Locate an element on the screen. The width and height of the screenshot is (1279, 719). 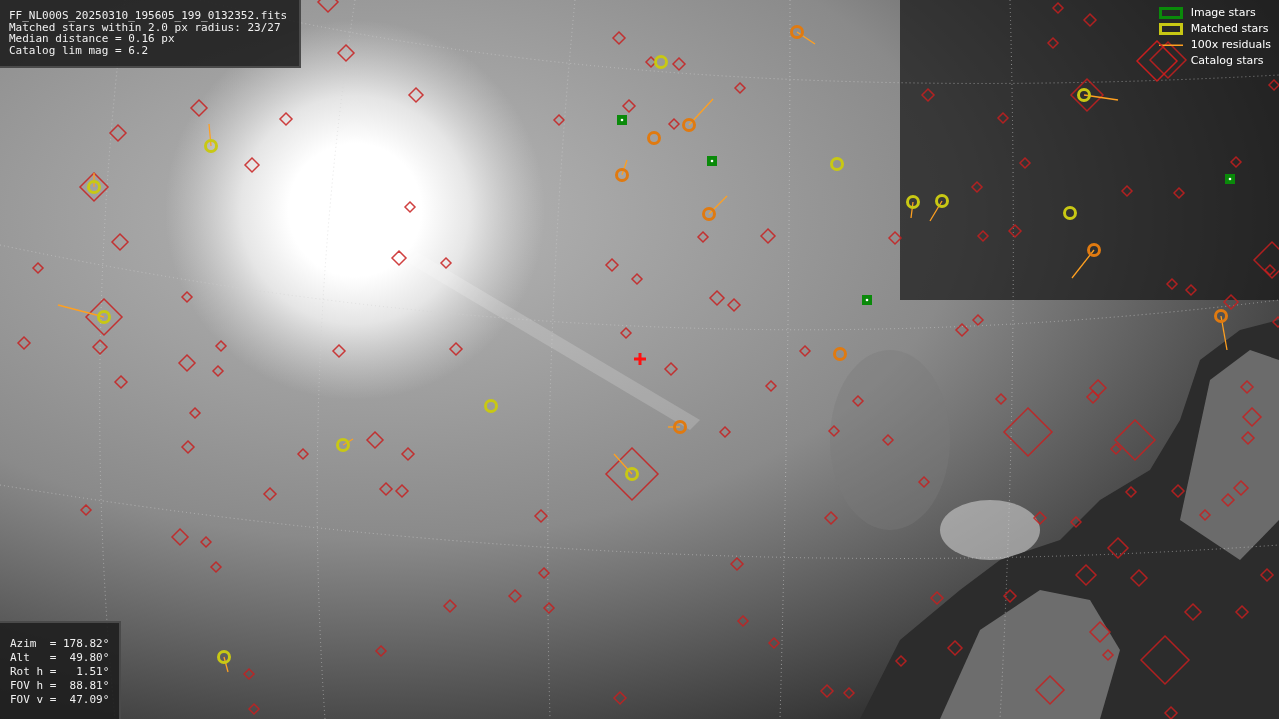
info-text: FF_NL000S_20250310_195605_199_0132352.fits is located at coordinates (148, 16).